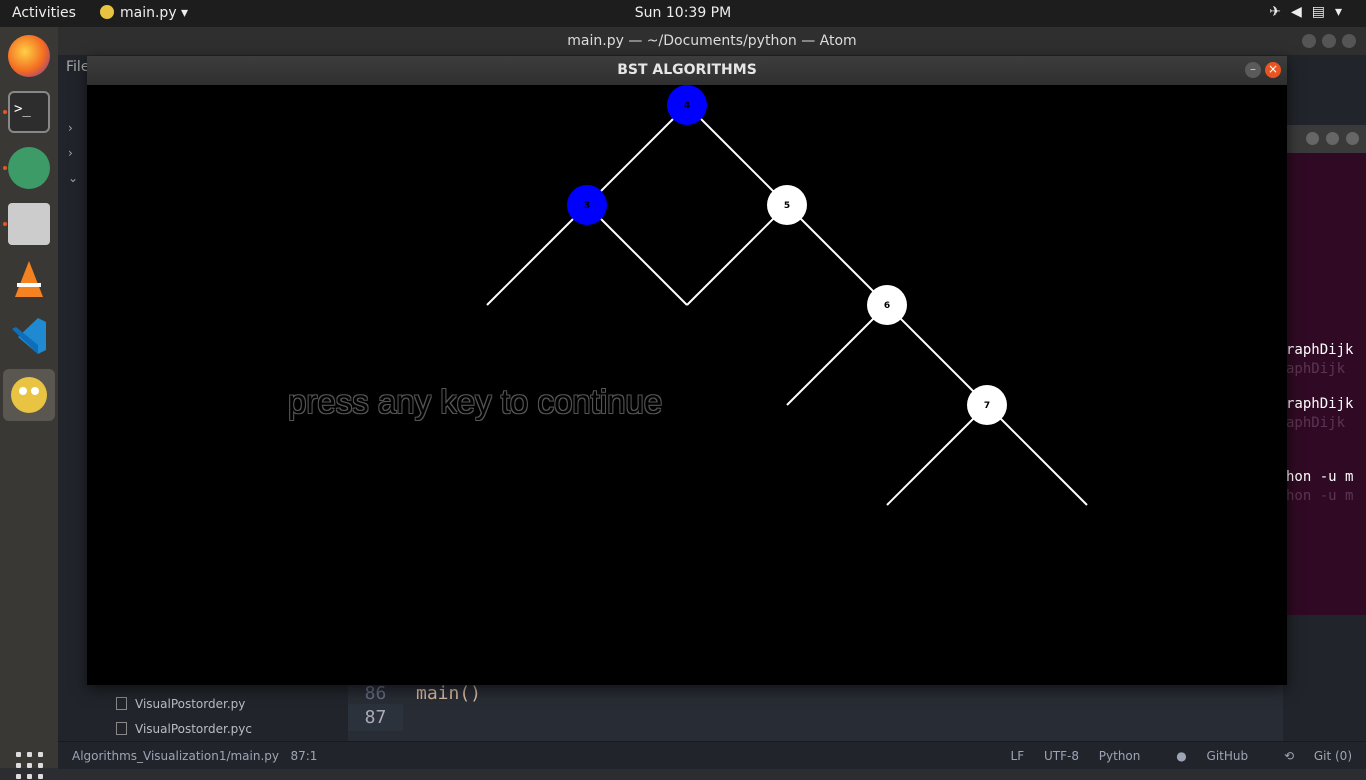  I want to click on tree-file-label: VisualPostorder.pyc, so click(193, 729).